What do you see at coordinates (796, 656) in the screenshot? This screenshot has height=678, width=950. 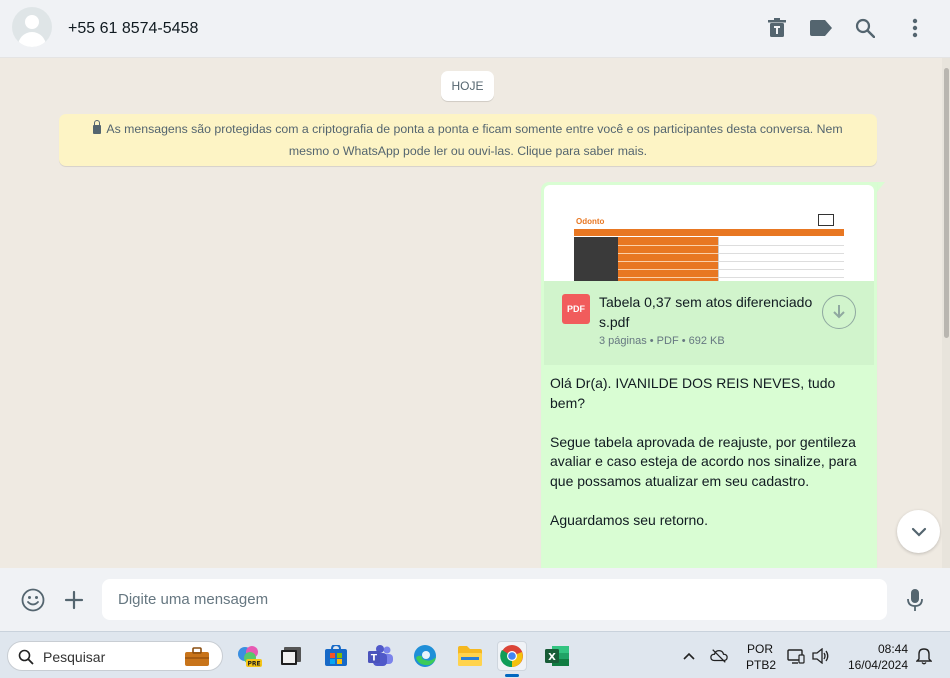 I see `network-icon` at bounding box center [796, 656].